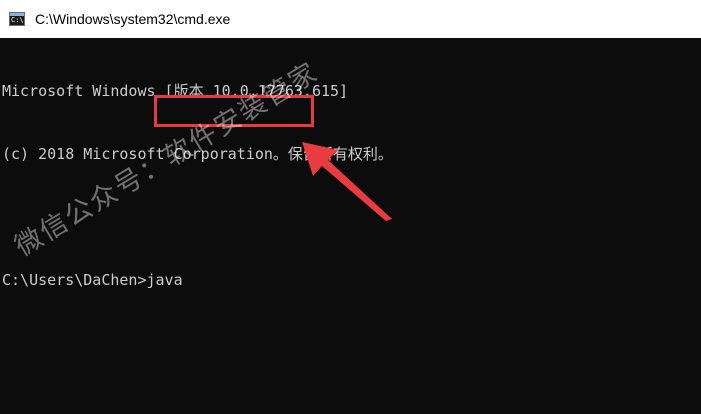 This screenshot has width=701, height=414. Describe the element at coordinates (347, 181) in the screenshot. I see `arrow-shape` at that location.